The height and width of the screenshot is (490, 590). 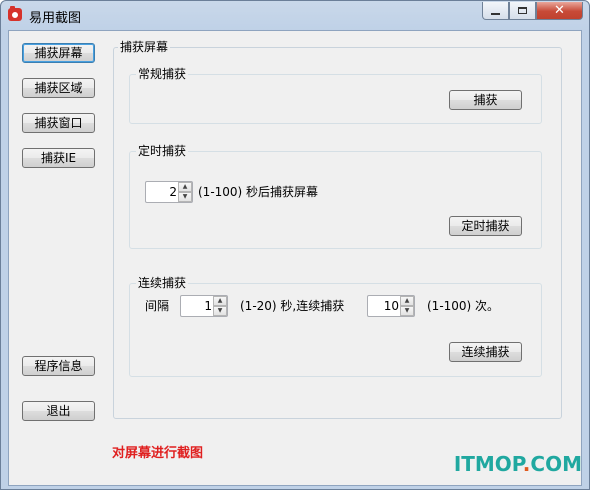 What do you see at coordinates (488, 464) in the screenshot?
I see `watermark-prefix: ITMOP` at bounding box center [488, 464].